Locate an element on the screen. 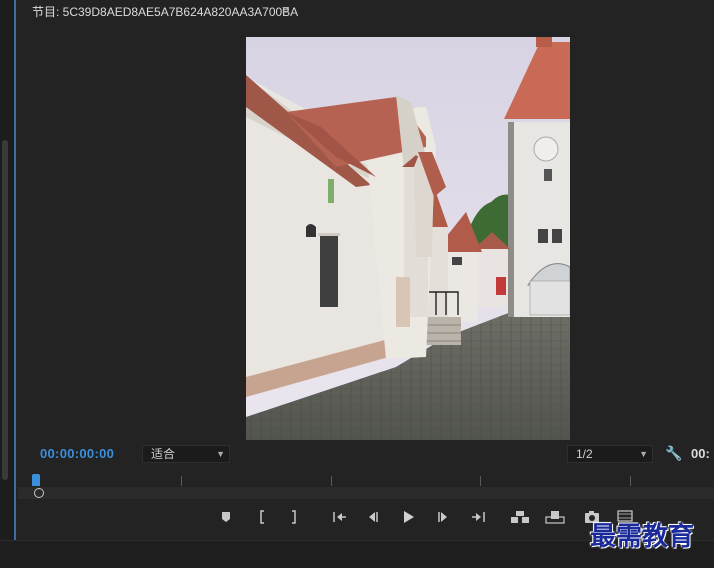  wrench-icon: 🔧 is located at coordinates (673, 453).